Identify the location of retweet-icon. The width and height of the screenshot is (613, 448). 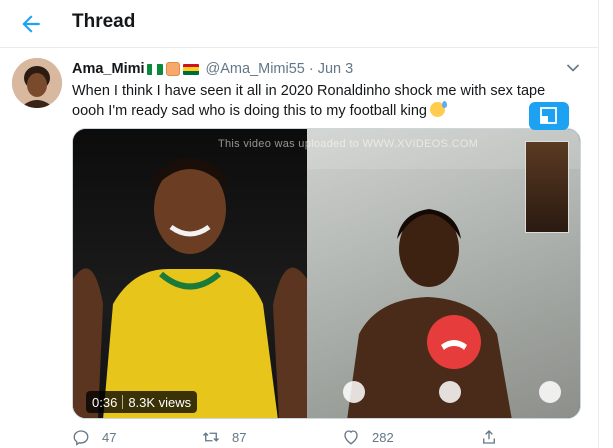
(211, 437).